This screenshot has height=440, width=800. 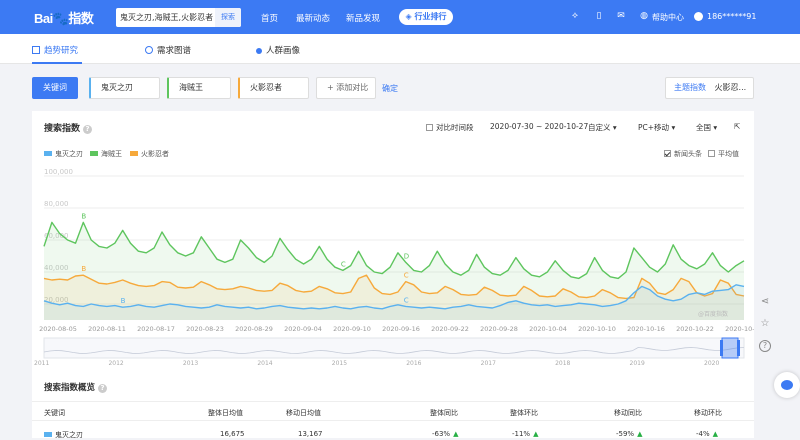 What do you see at coordinates (707, 434) in the screenshot?
I see `row-mobile-mom: -4% ▲` at bounding box center [707, 434].